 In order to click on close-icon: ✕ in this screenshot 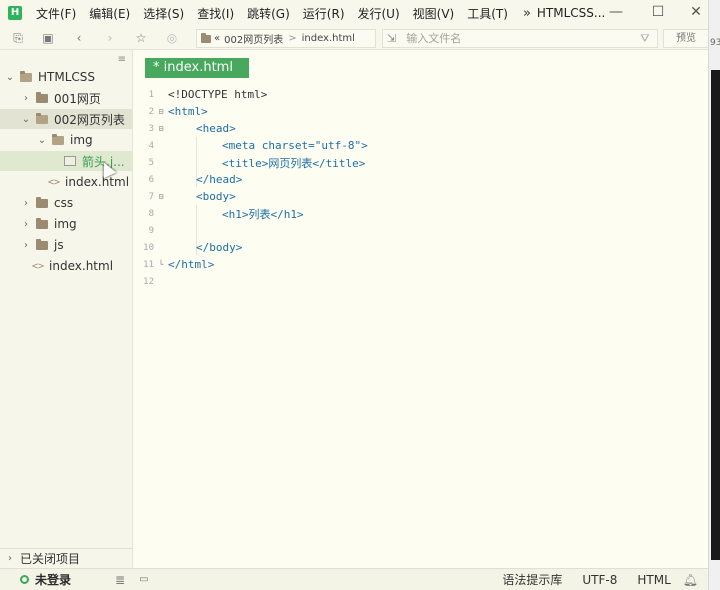, I will do `click(696, 12)`.